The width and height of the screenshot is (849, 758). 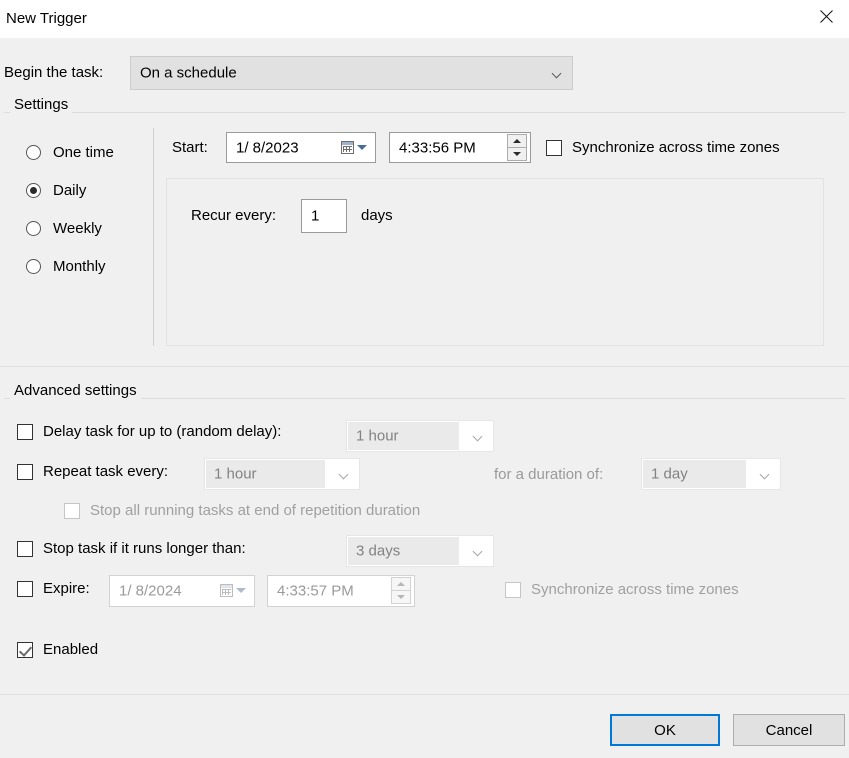 What do you see at coordinates (41, 104) in the screenshot?
I see `settings-group-title: Settings` at bounding box center [41, 104].